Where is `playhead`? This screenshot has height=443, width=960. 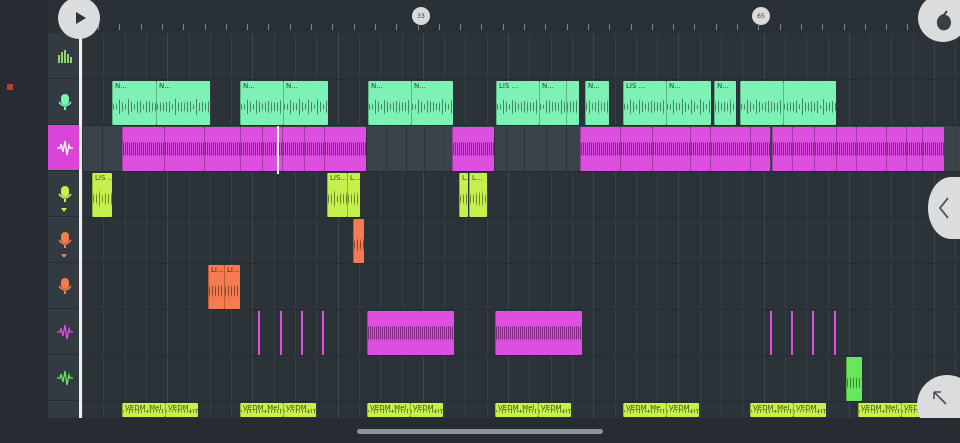
playhead is located at coordinates (80, 219).